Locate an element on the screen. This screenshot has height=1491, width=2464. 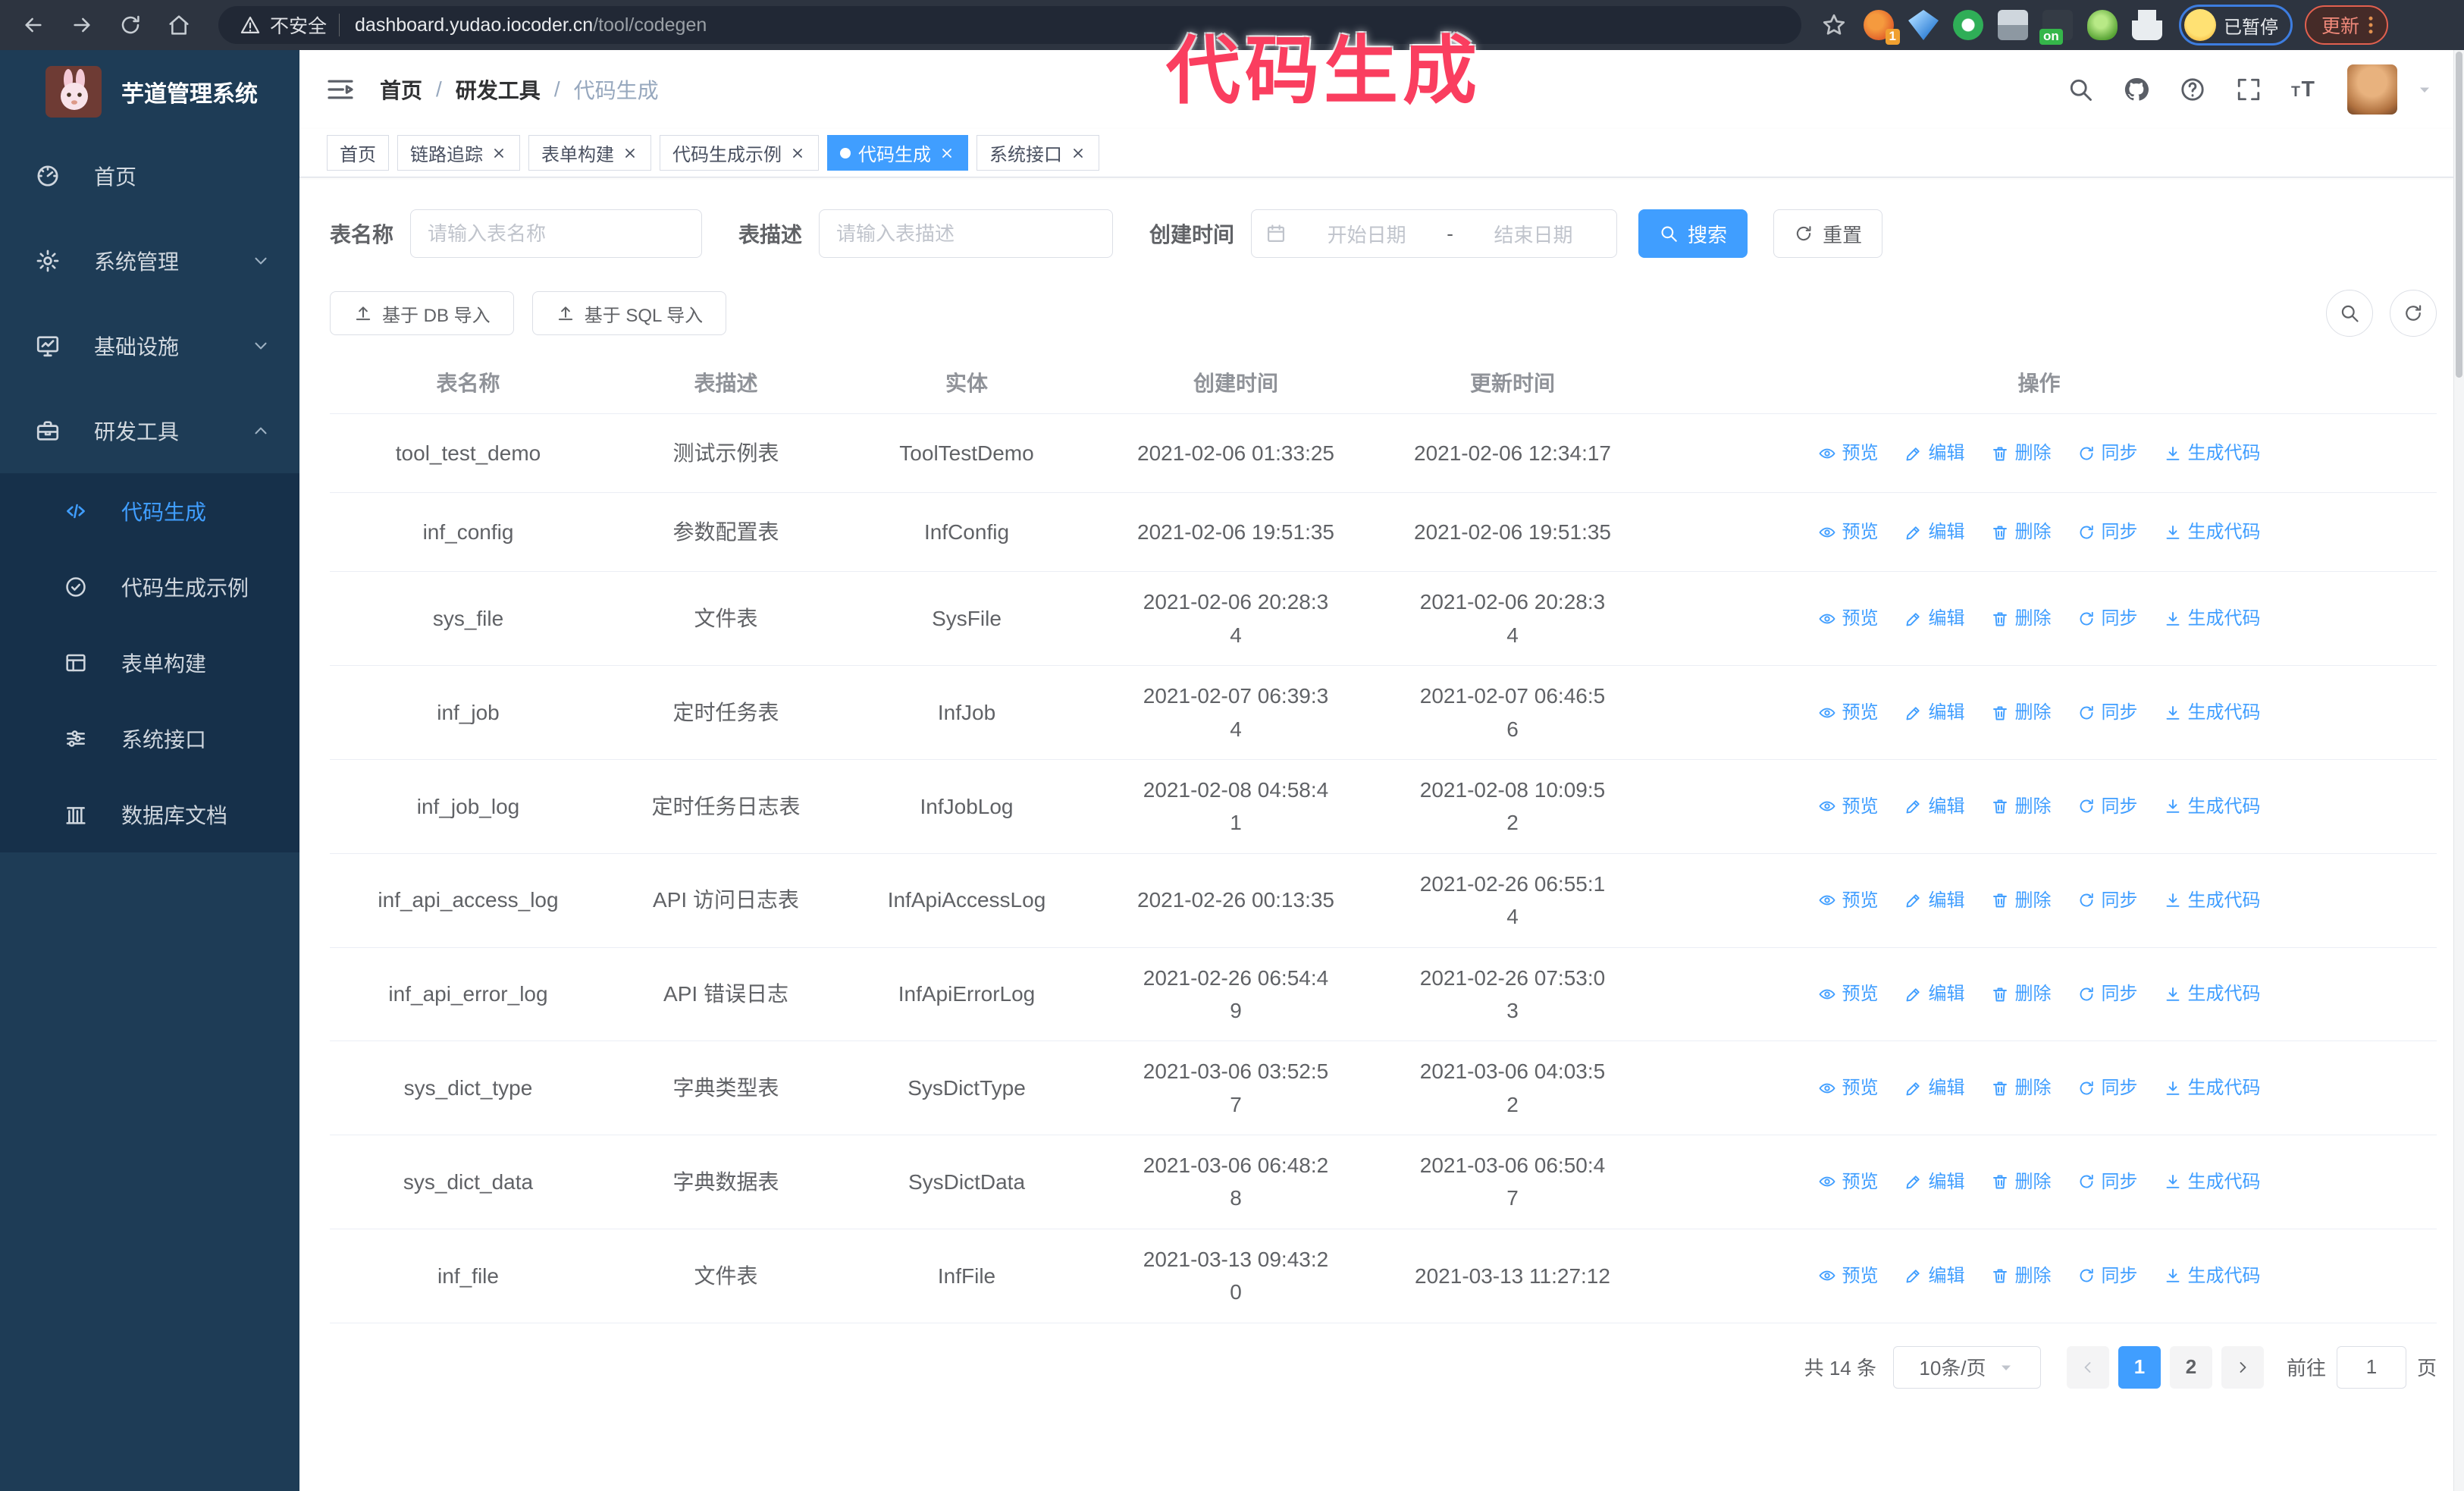
page-number-button: 1 is located at coordinates (2139, 1367).